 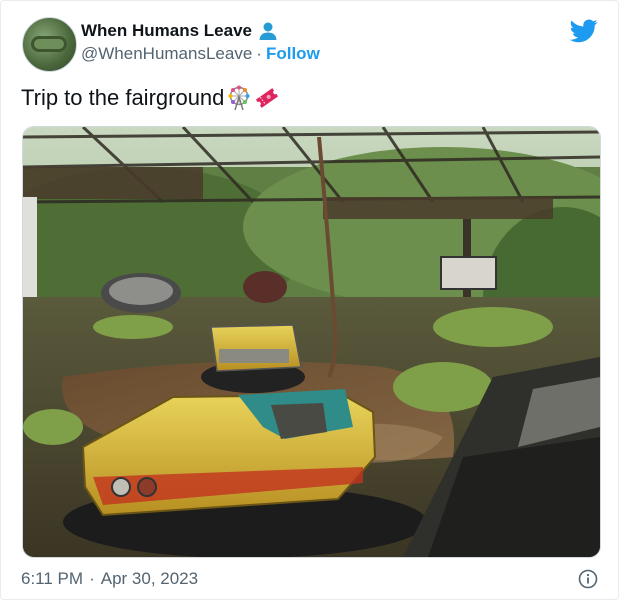 I want to click on handle-row: @WhenHumansLeave · Follow, so click(x=200, y=54).